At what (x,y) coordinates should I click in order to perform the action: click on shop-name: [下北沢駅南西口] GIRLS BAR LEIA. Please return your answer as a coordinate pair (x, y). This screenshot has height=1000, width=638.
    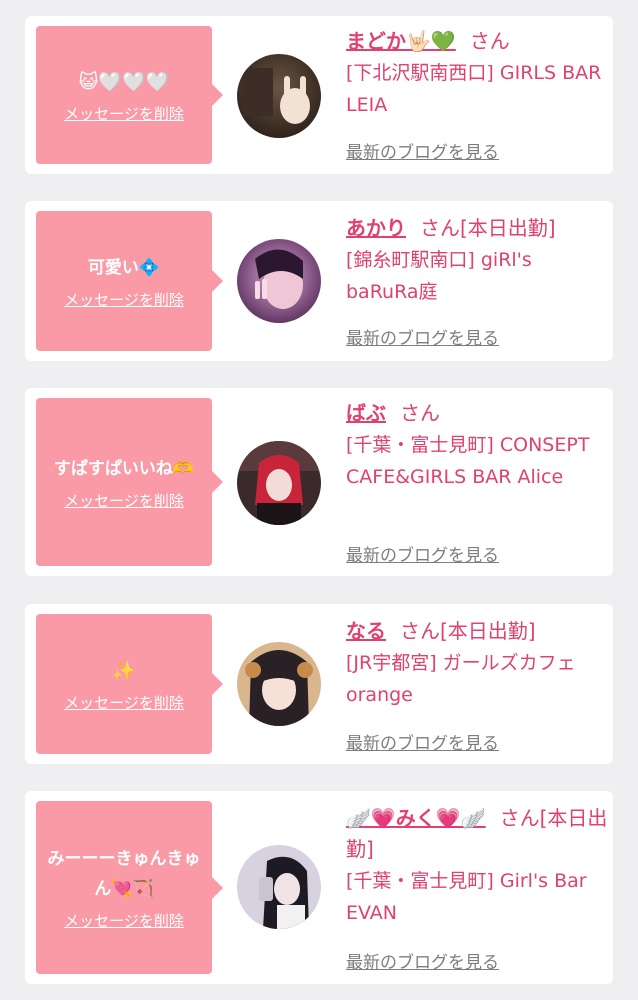
    Looking at the image, I should click on (474, 89).